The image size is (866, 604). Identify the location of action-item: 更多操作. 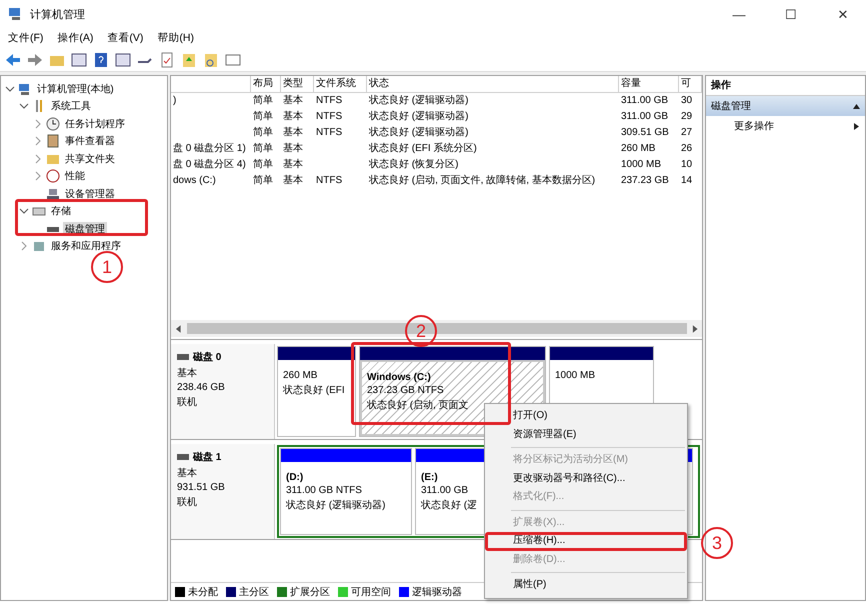
(785, 126).